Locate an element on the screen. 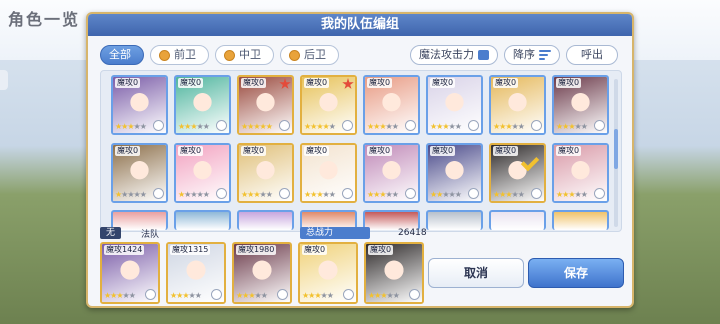  cancel-button: 取消 is located at coordinates (476, 273).